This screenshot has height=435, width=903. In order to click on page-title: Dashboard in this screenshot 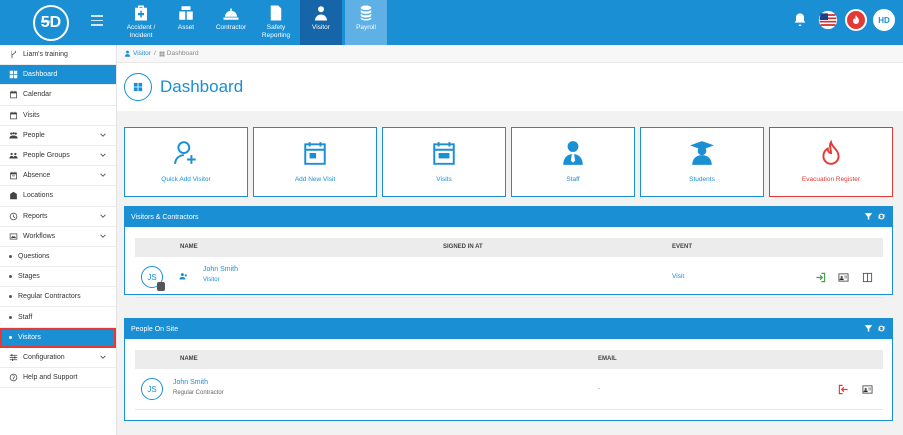, I will do `click(202, 86)`.